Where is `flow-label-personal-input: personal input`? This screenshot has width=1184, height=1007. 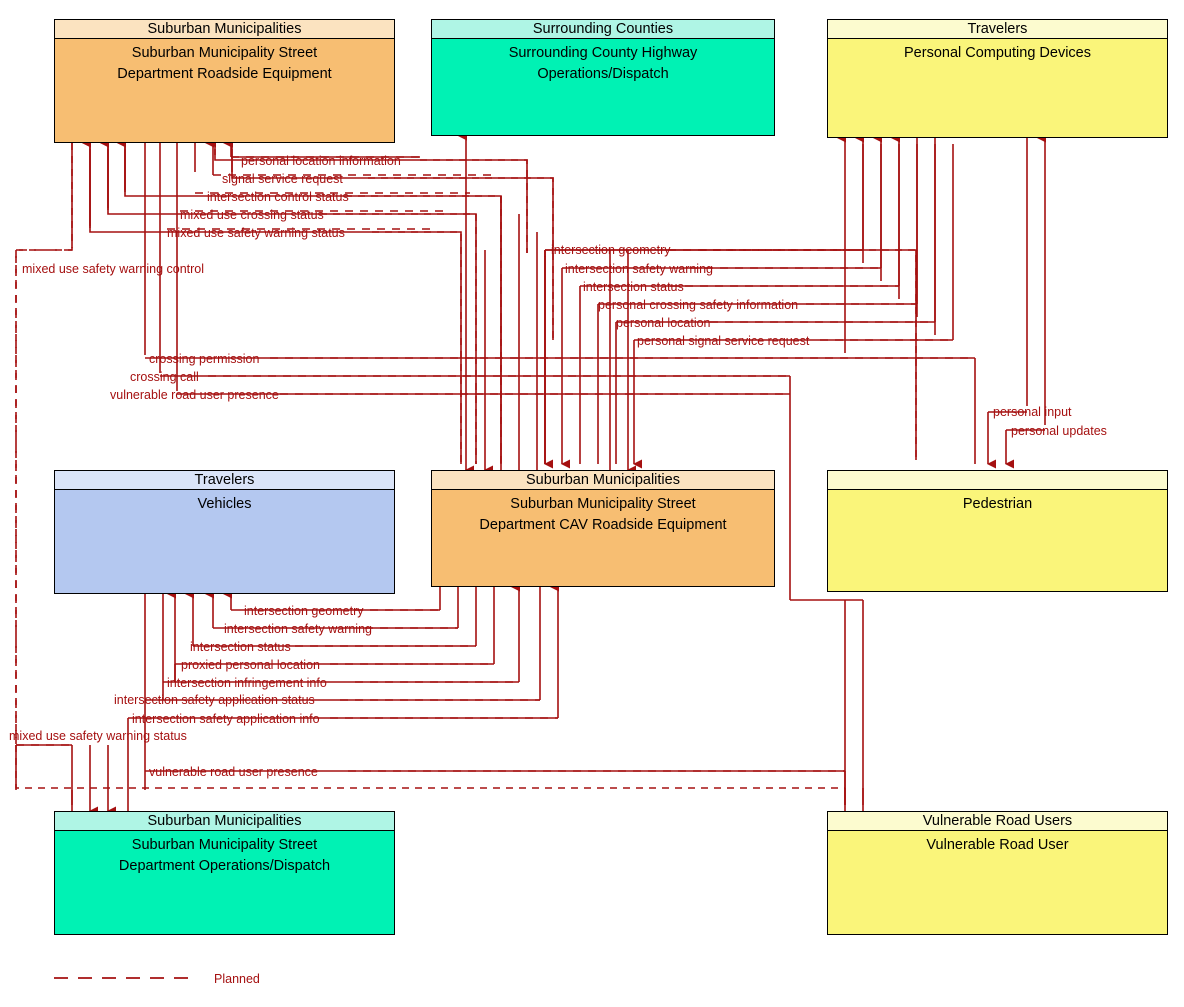 flow-label-personal-input: personal input is located at coordinates (1032, 412).